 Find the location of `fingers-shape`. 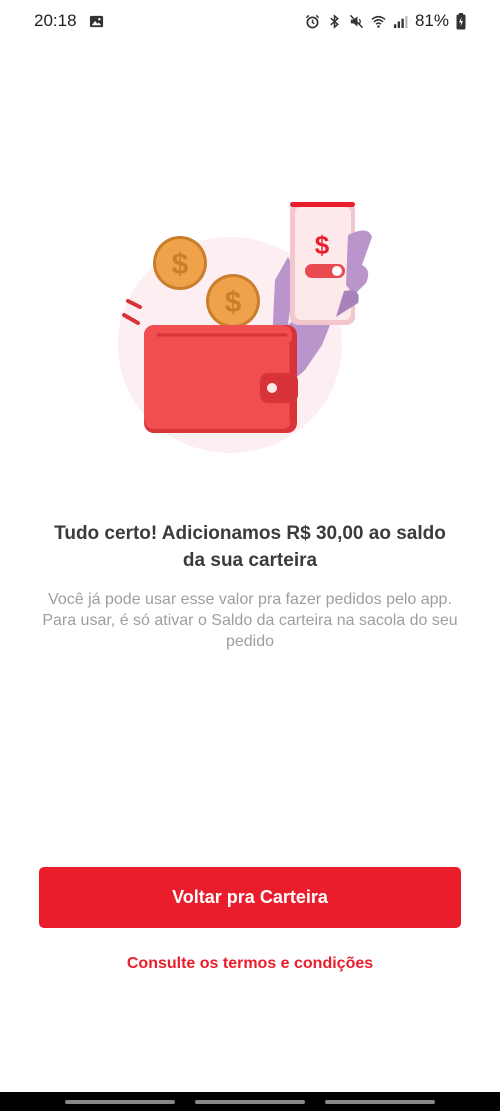

fingers-shape is located at coordinates (359, 262).